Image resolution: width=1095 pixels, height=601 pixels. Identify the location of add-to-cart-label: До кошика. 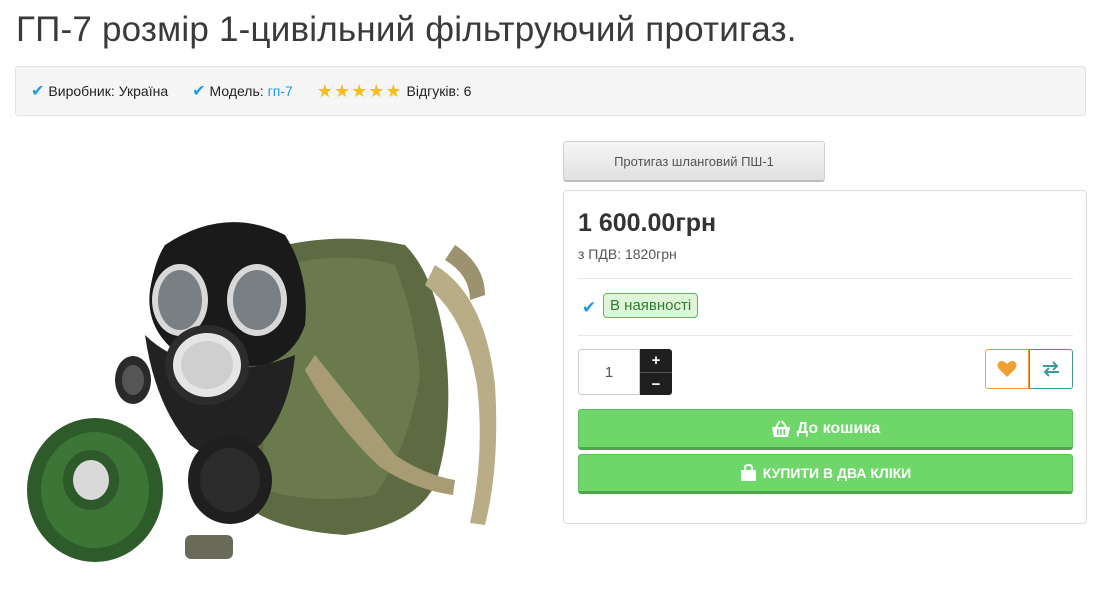
(838, 428).